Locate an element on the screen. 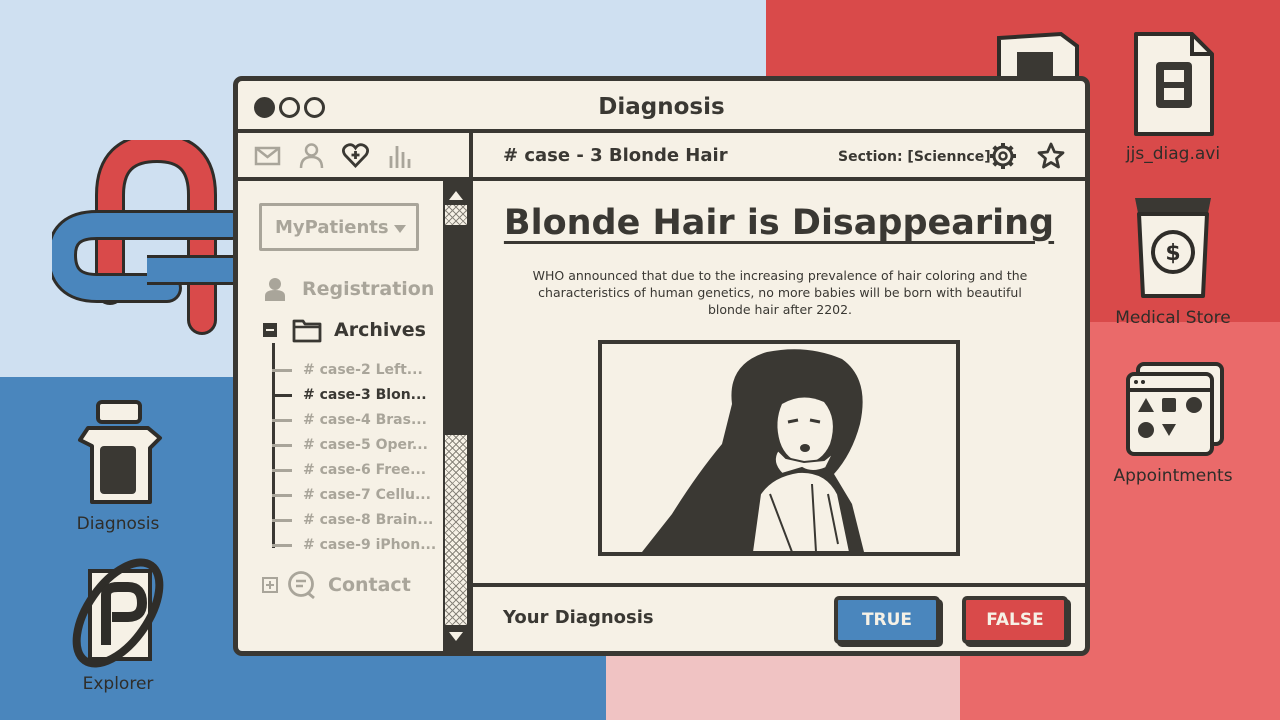 This screenshot has width=1280, height=720. sidebar-item-label: Registration is located at coordinates (368, 289).